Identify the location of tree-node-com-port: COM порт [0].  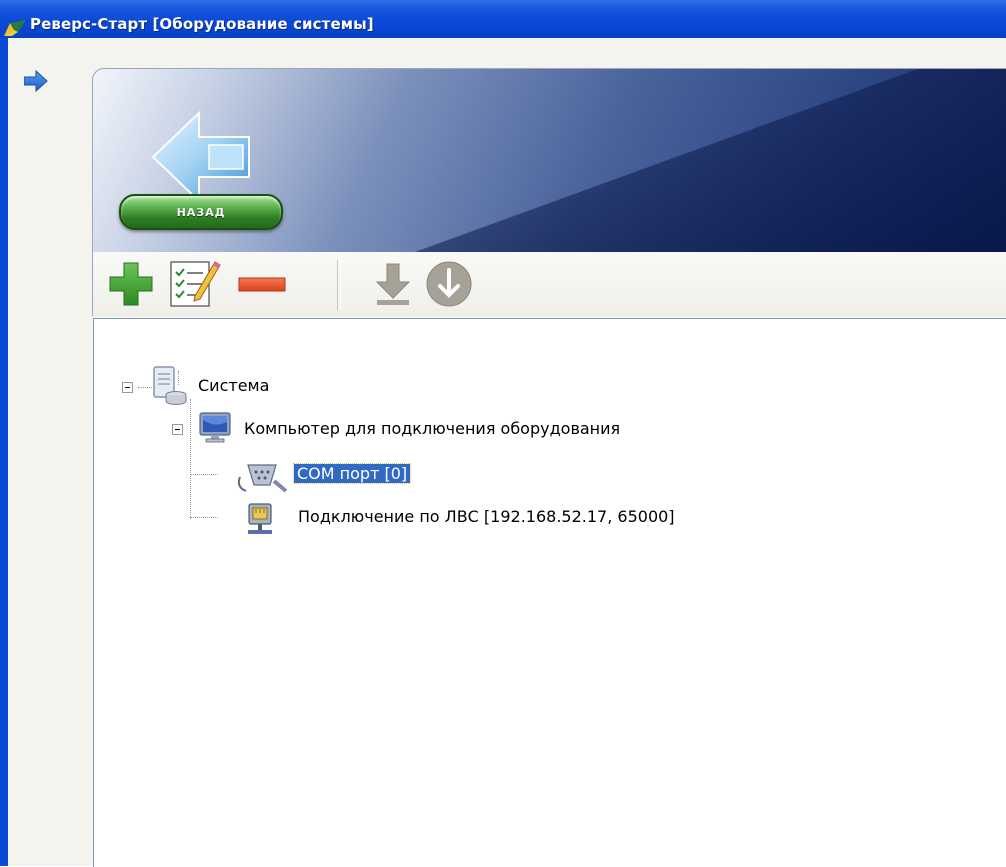
(352, 473).